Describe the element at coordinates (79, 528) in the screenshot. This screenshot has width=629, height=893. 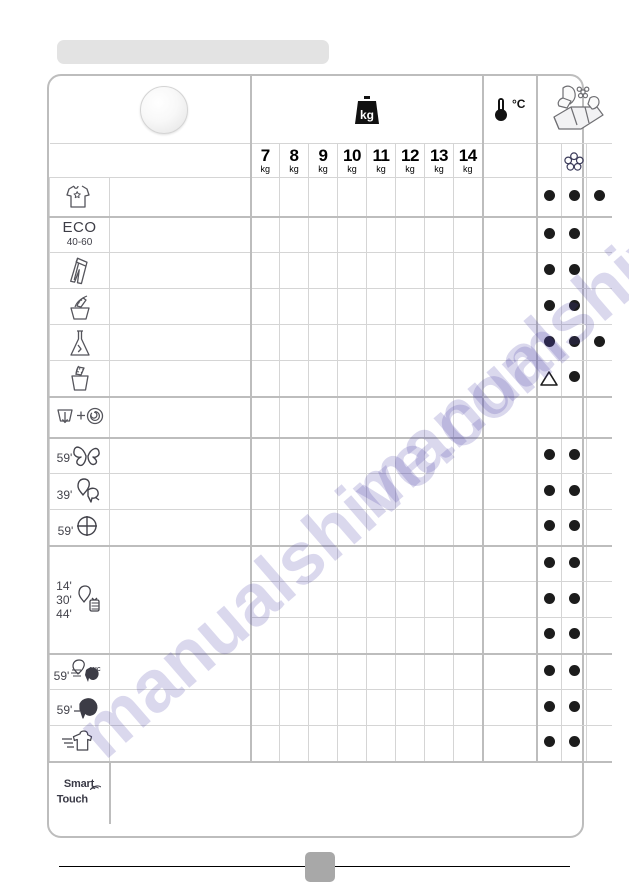
I see `program-icon-cross-circle: 59'` at that location.